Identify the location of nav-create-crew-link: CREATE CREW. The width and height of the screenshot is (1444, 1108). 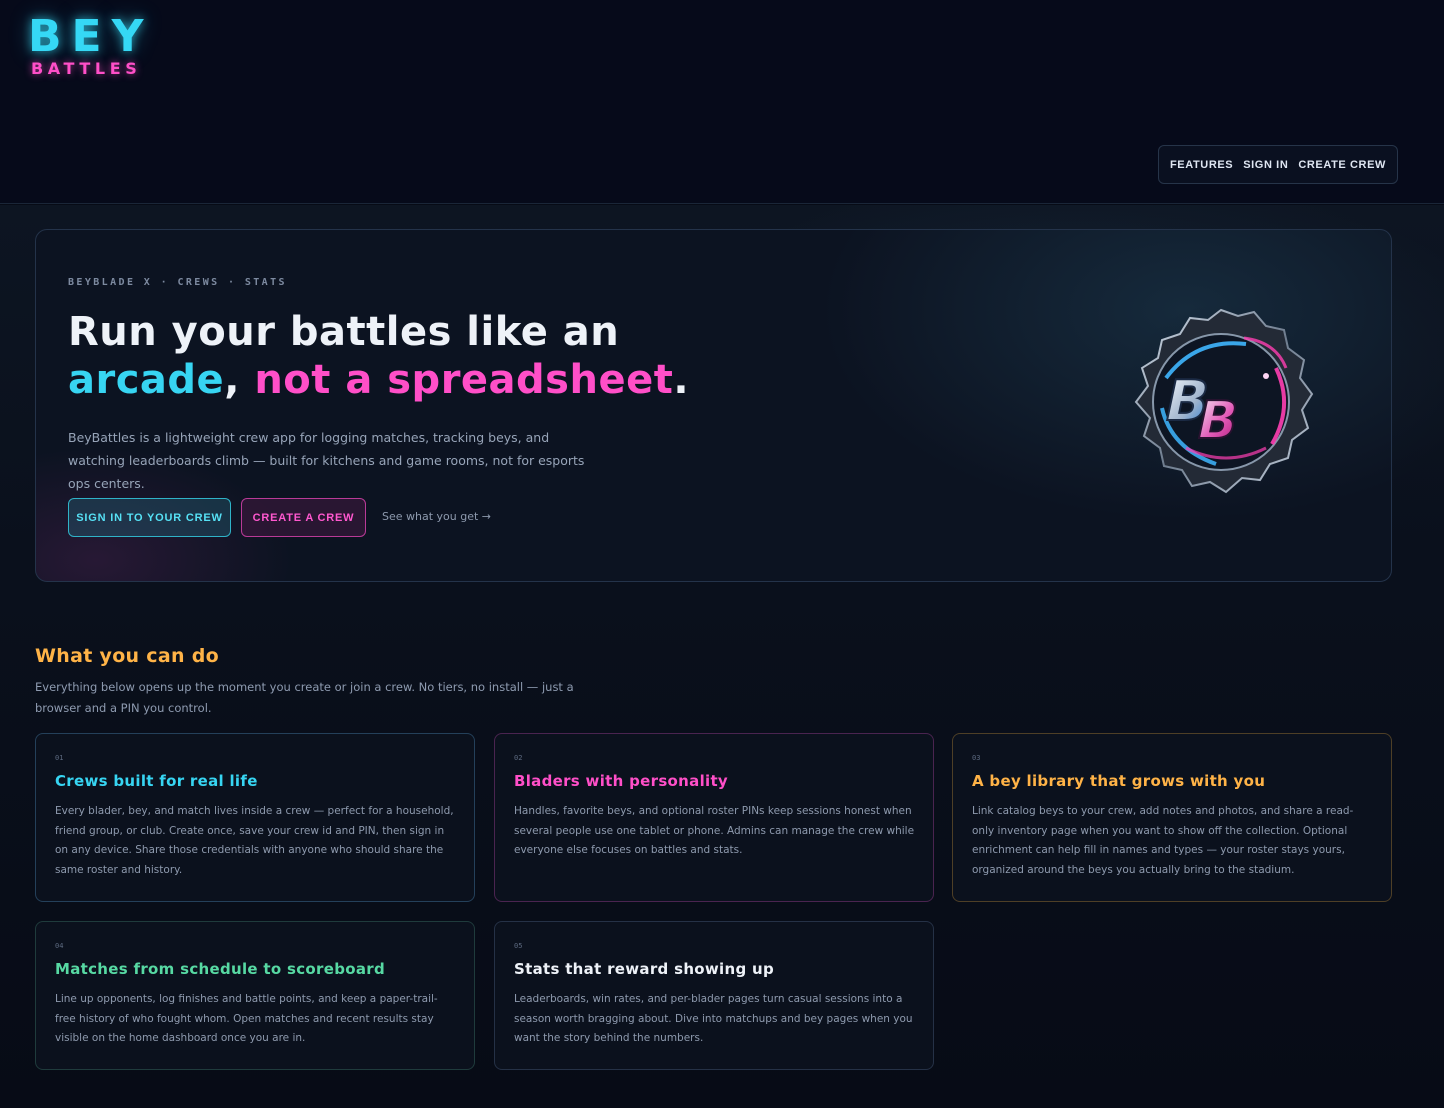
(1342, 165).